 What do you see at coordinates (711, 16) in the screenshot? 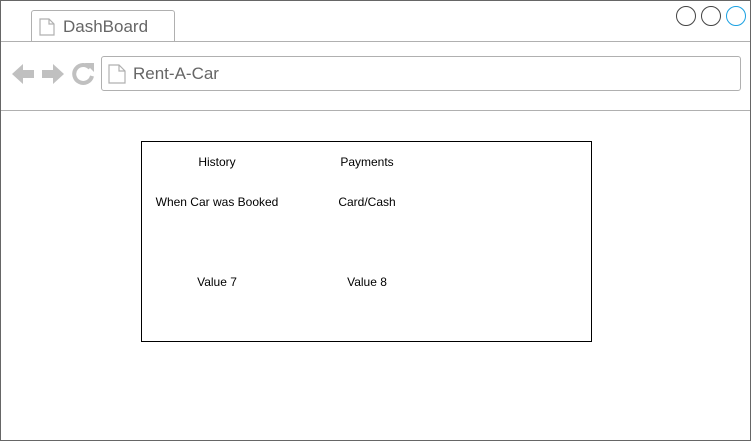
I see `maximize-button` at bounding box center [711, 16].